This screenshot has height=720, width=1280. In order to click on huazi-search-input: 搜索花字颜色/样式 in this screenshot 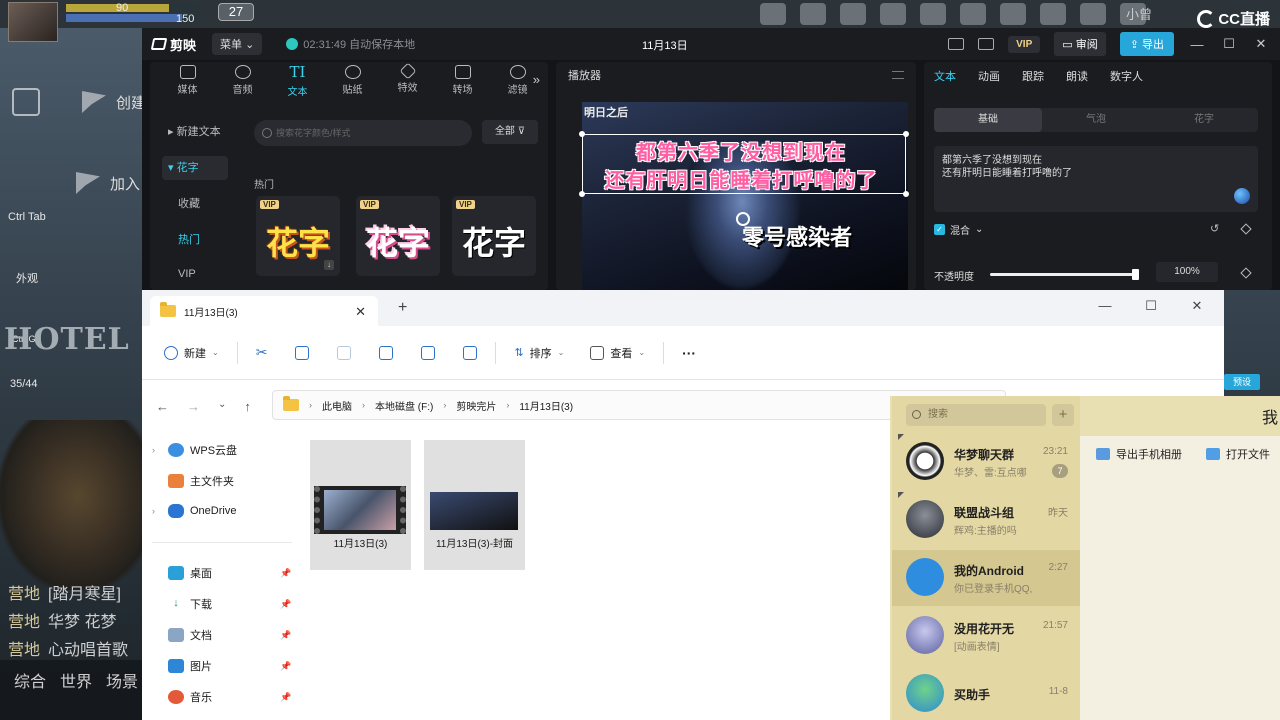, I will do `click(363, 133)`.